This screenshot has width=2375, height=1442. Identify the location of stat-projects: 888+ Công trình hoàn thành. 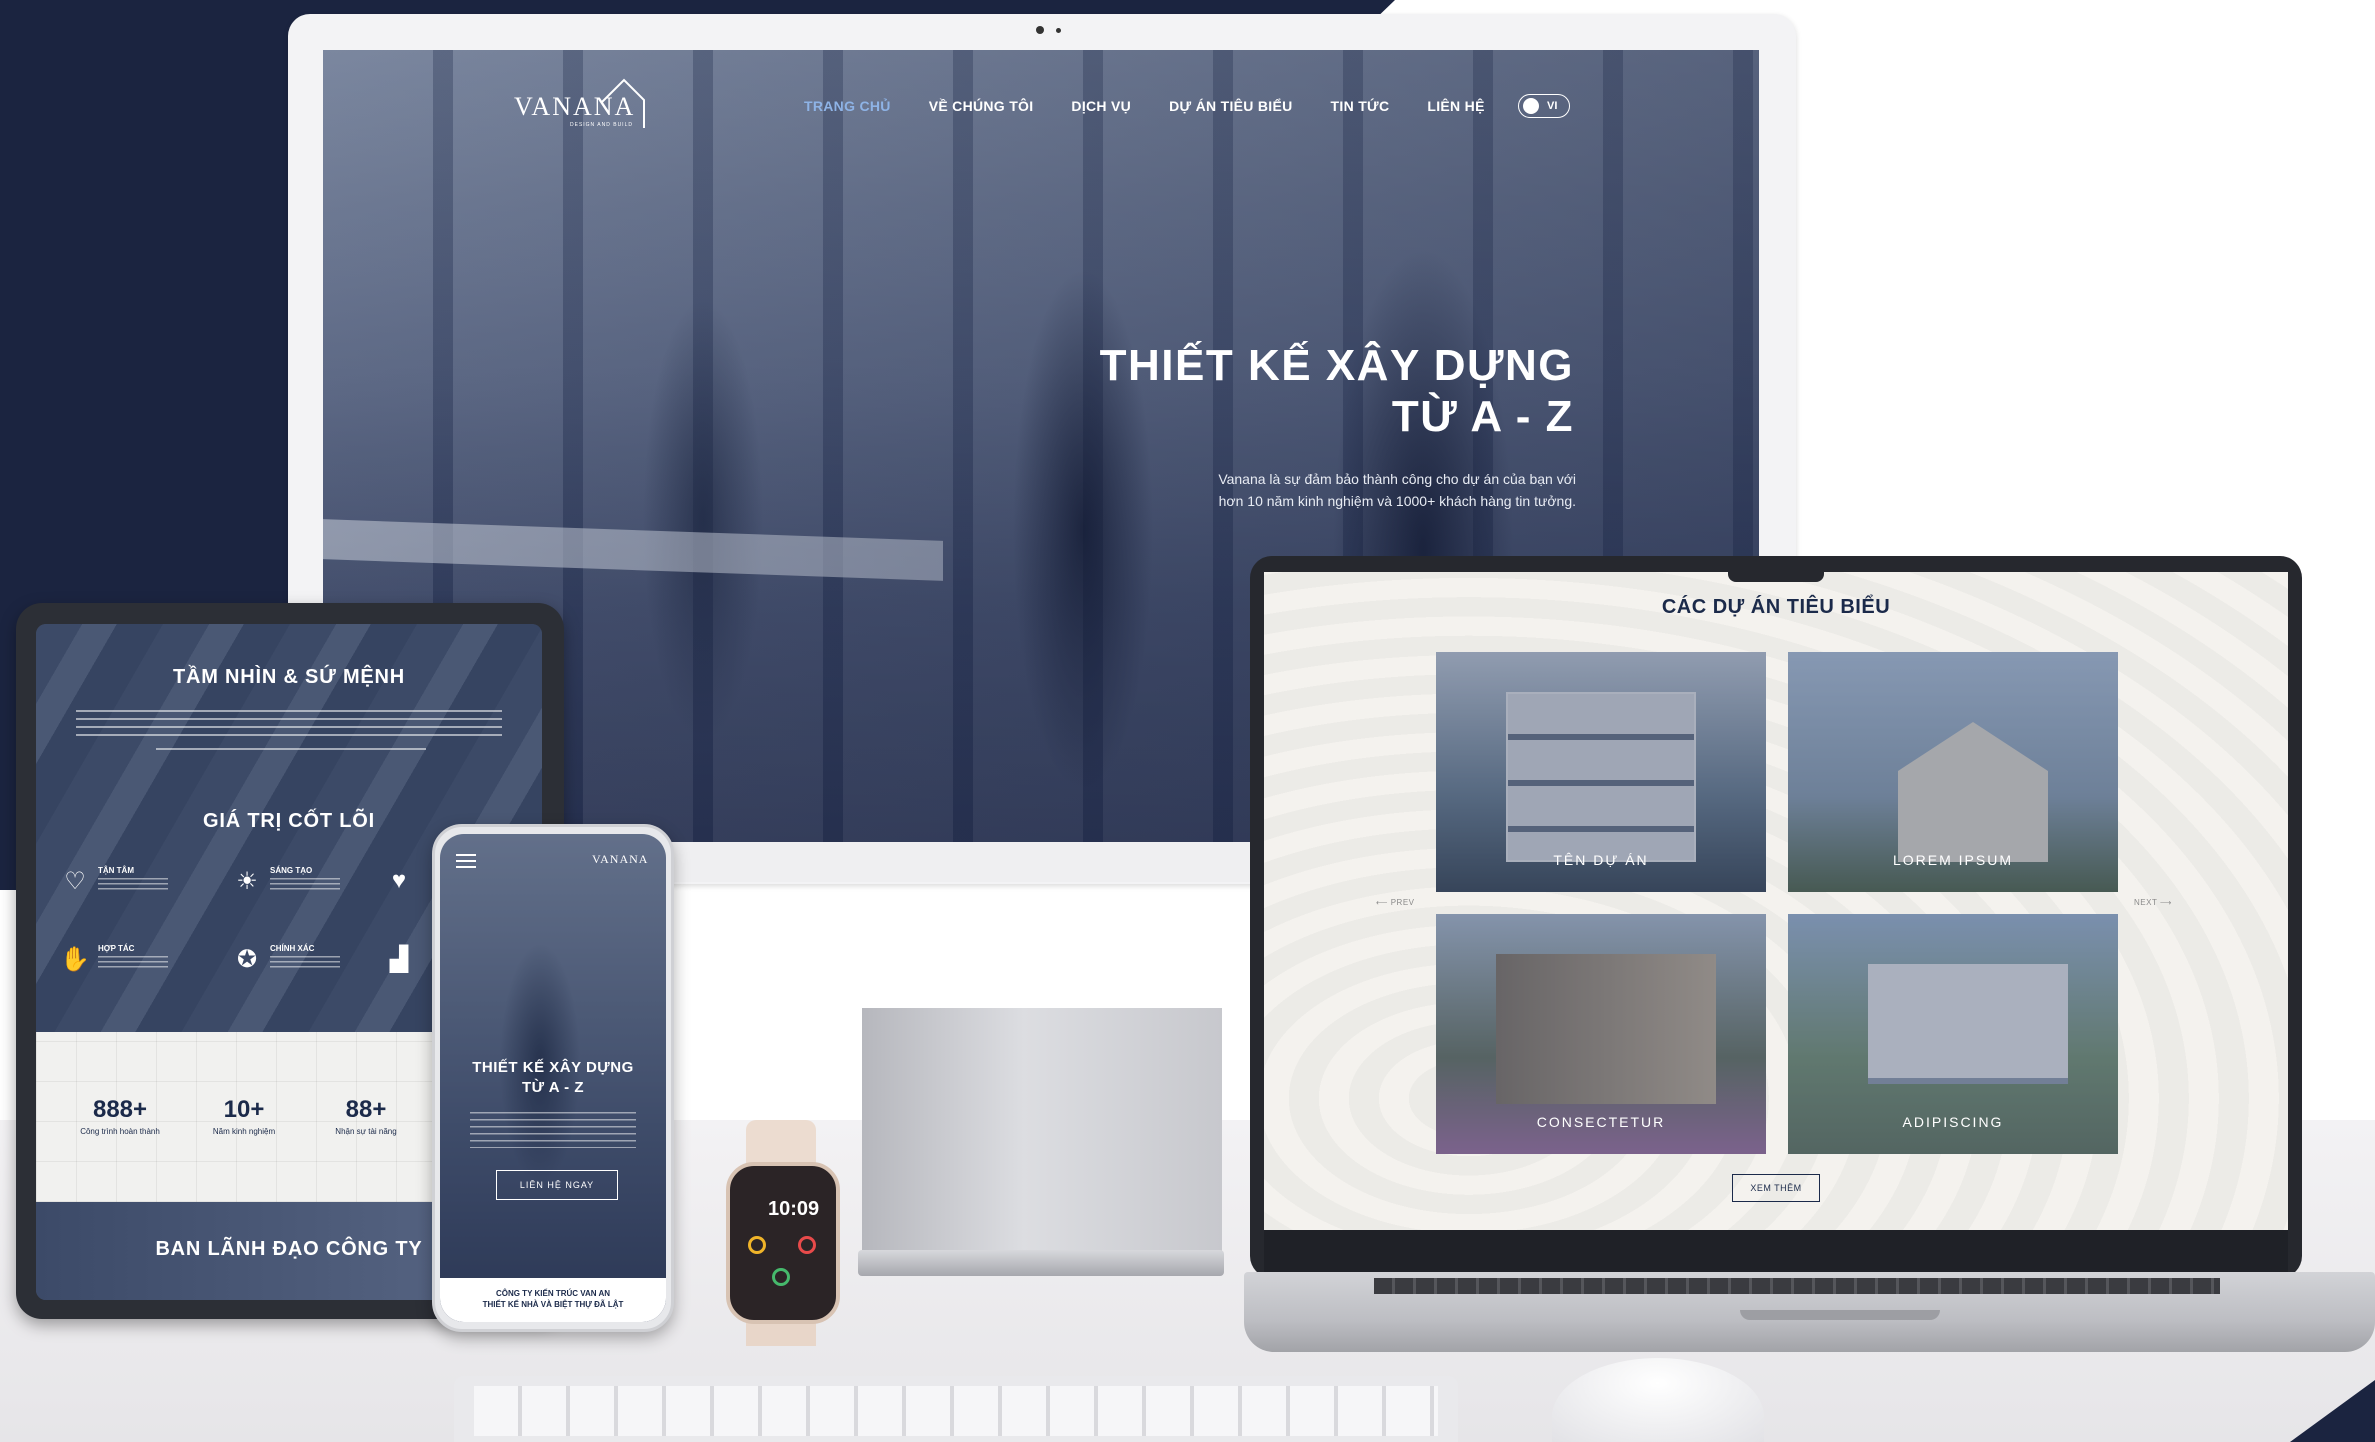
(120, 1116).